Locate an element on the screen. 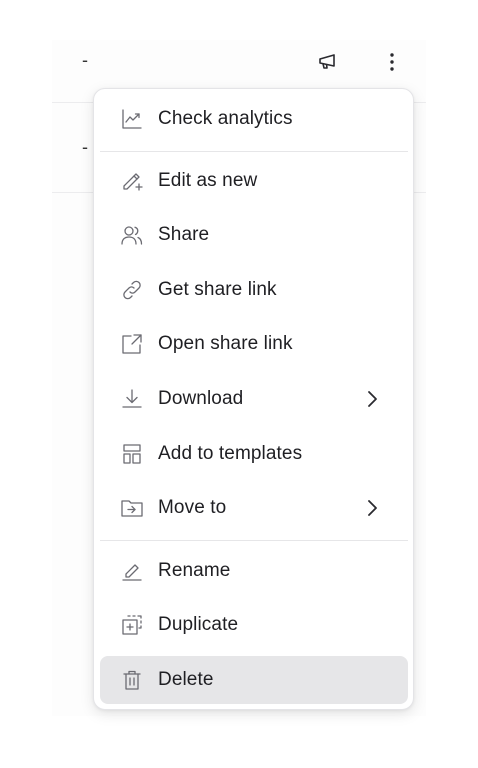  menu-item-label: Delete is located at coordinates (186, 679).